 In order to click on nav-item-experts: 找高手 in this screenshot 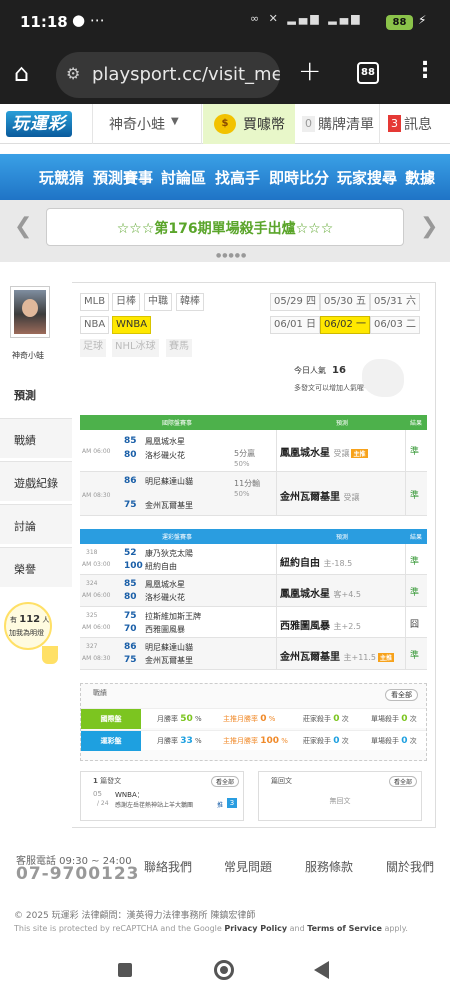, I will do `click(237, 177)`.